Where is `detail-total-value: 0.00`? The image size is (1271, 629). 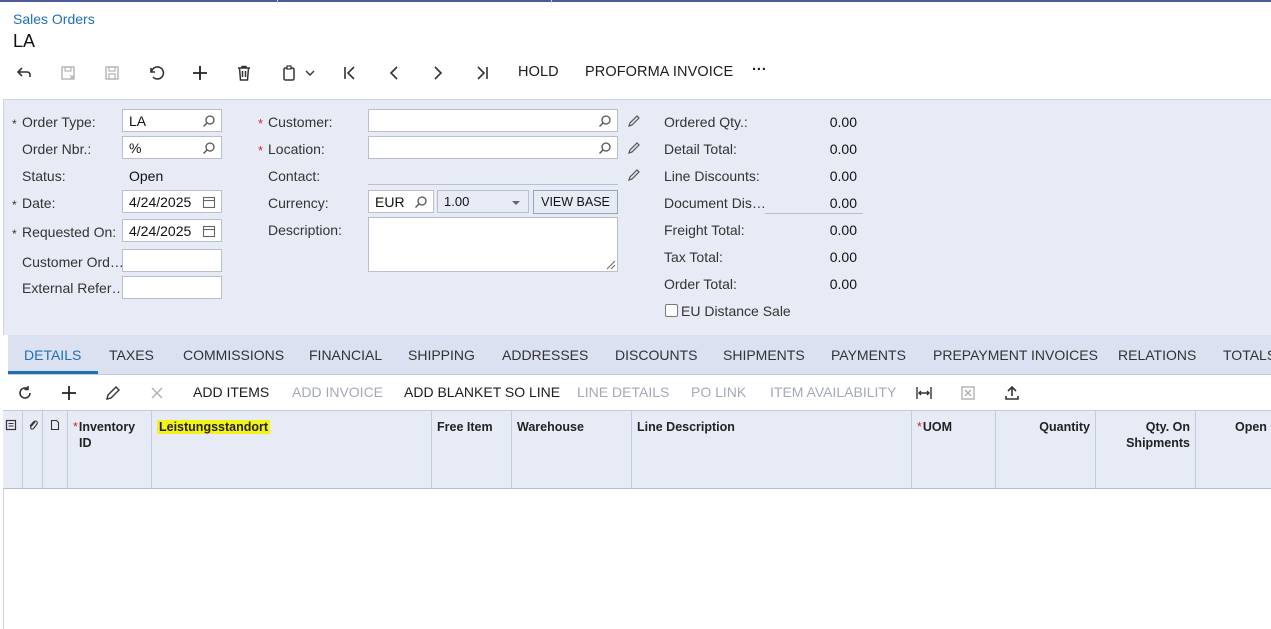
detail-total-value: 0.00 is located at coordinates (843, 149).